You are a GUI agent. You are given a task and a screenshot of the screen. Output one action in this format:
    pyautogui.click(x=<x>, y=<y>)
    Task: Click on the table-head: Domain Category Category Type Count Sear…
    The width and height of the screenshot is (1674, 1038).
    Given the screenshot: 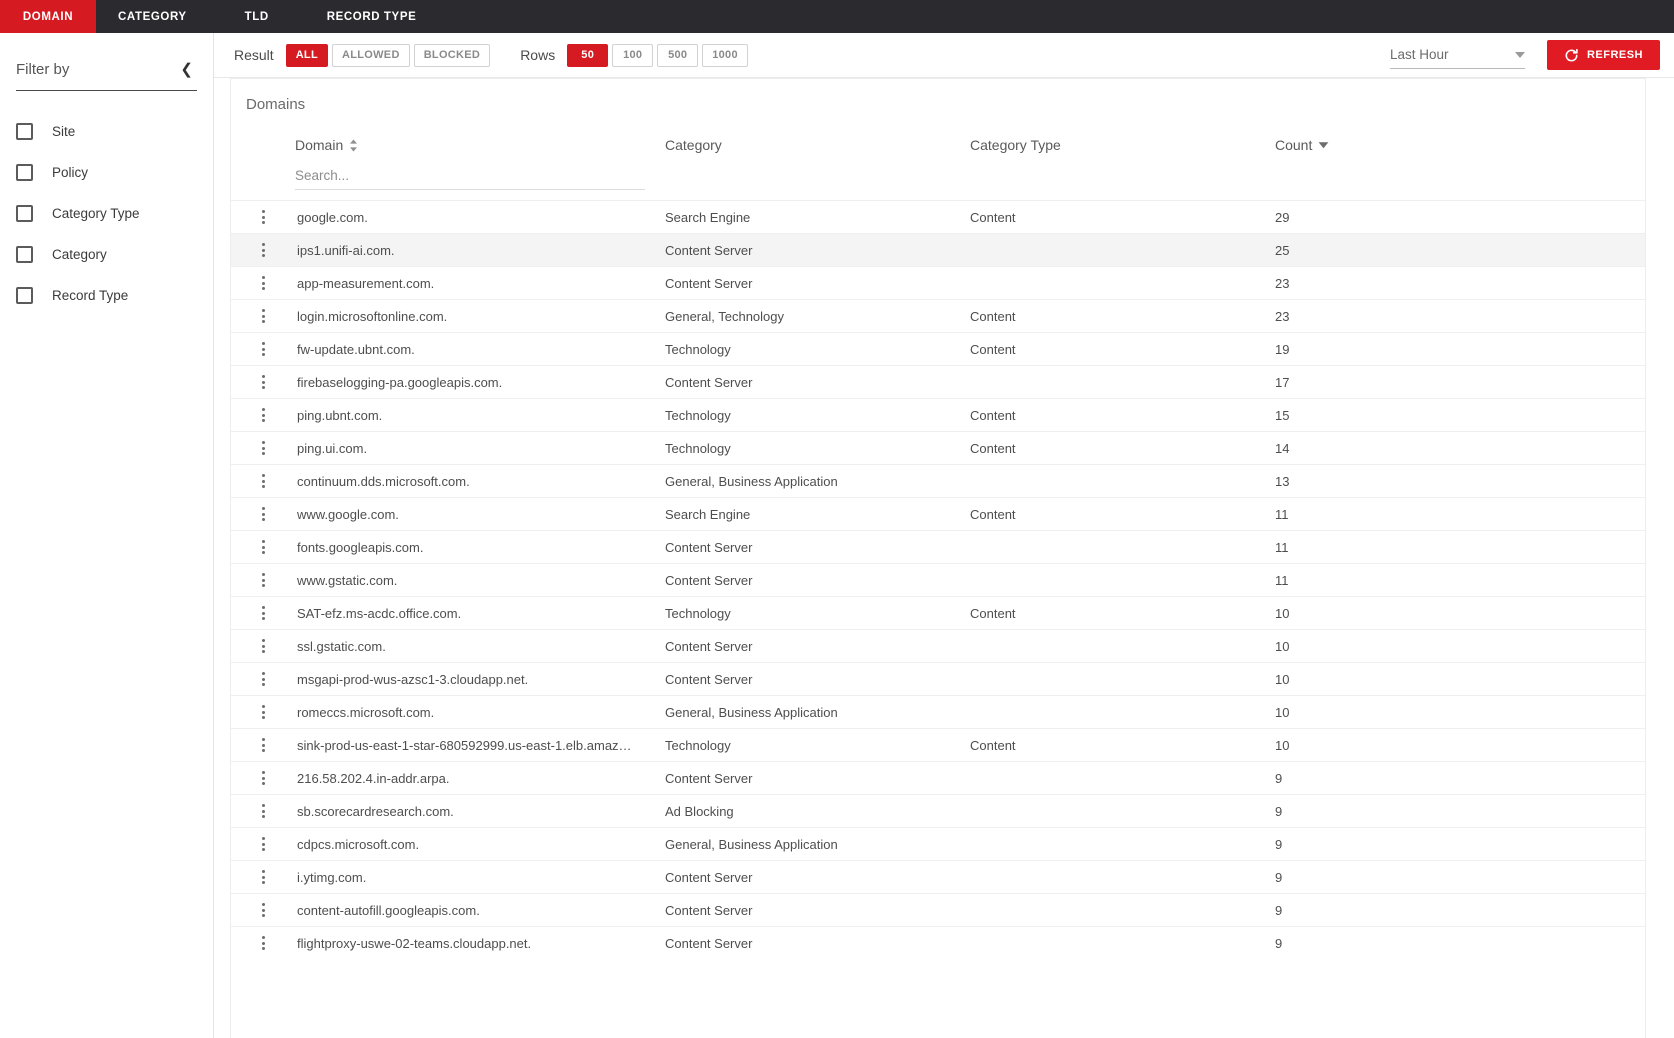 What is the action you would take?
    pyautogui.click(x=938, y=162)
    